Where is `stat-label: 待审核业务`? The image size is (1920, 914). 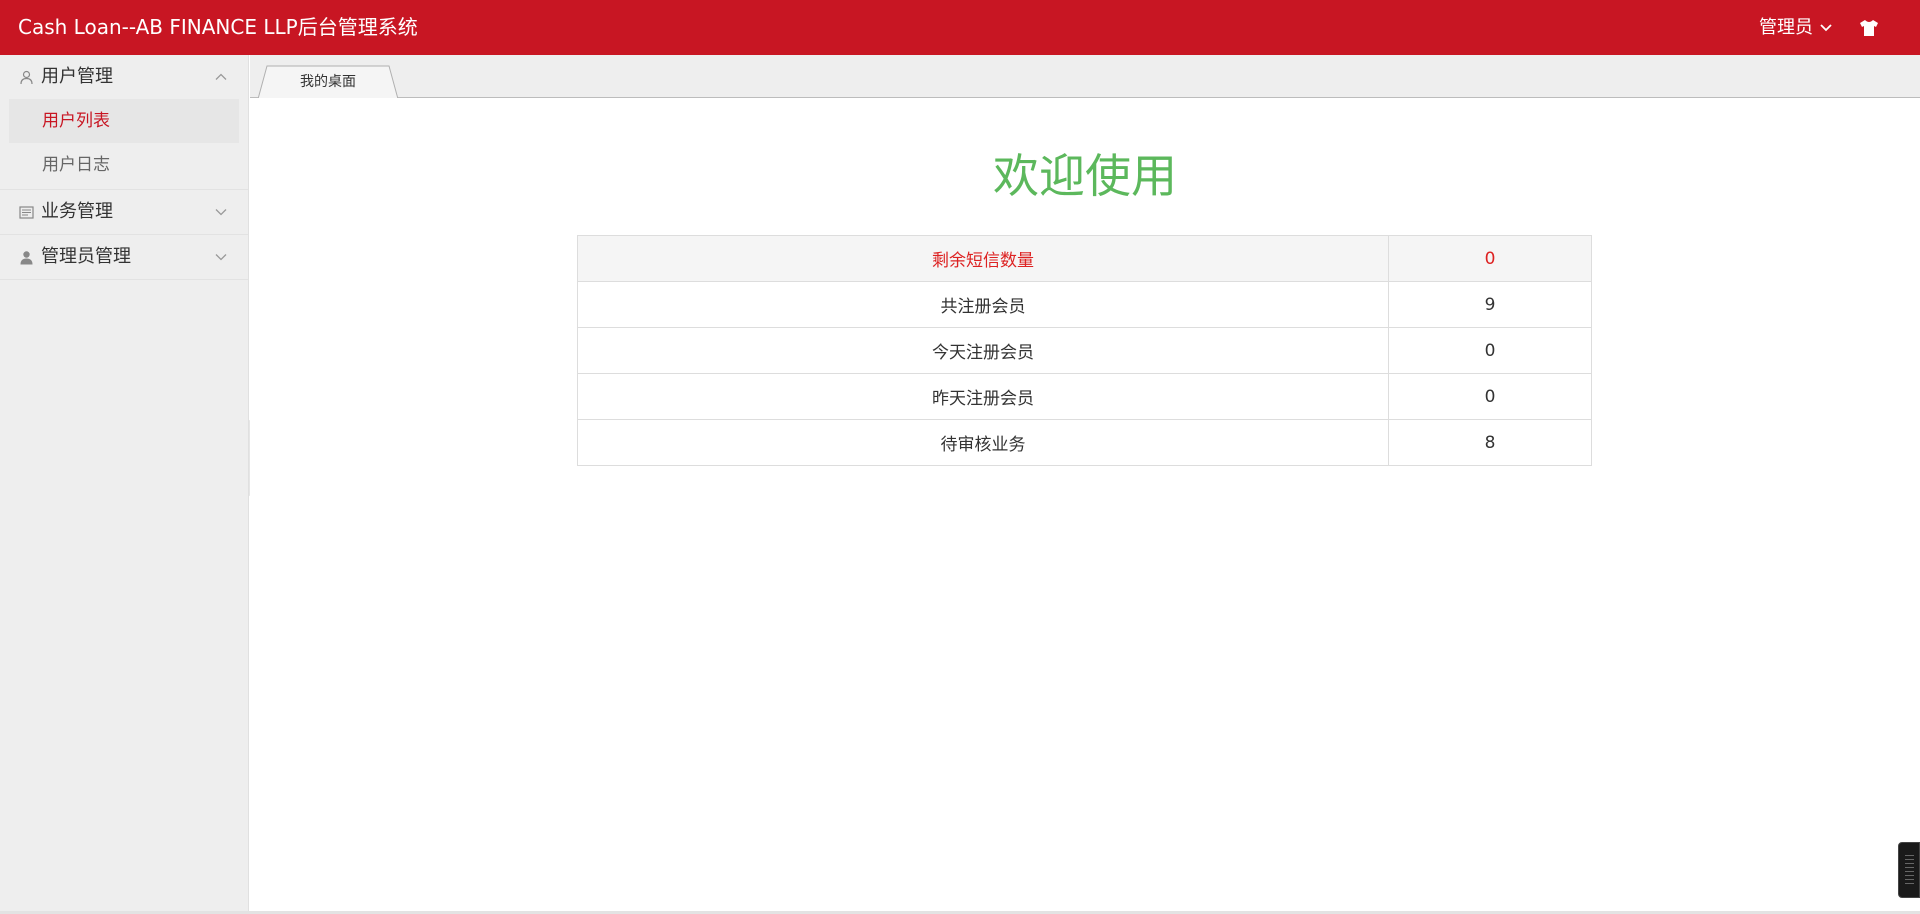 stat-label: 待审核业务 is located at coordinates (983, 442).